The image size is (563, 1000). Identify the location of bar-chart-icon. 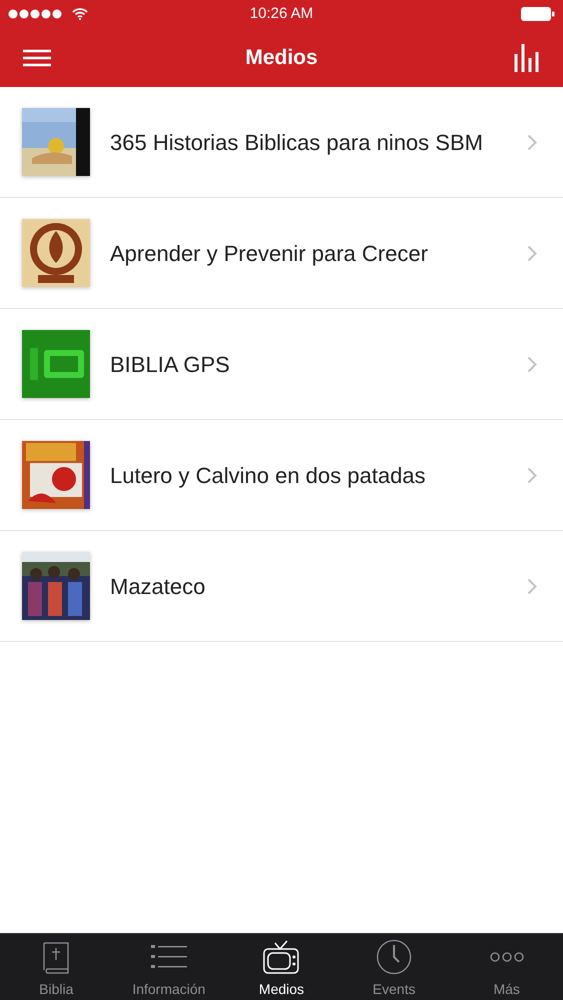
(527, 58).